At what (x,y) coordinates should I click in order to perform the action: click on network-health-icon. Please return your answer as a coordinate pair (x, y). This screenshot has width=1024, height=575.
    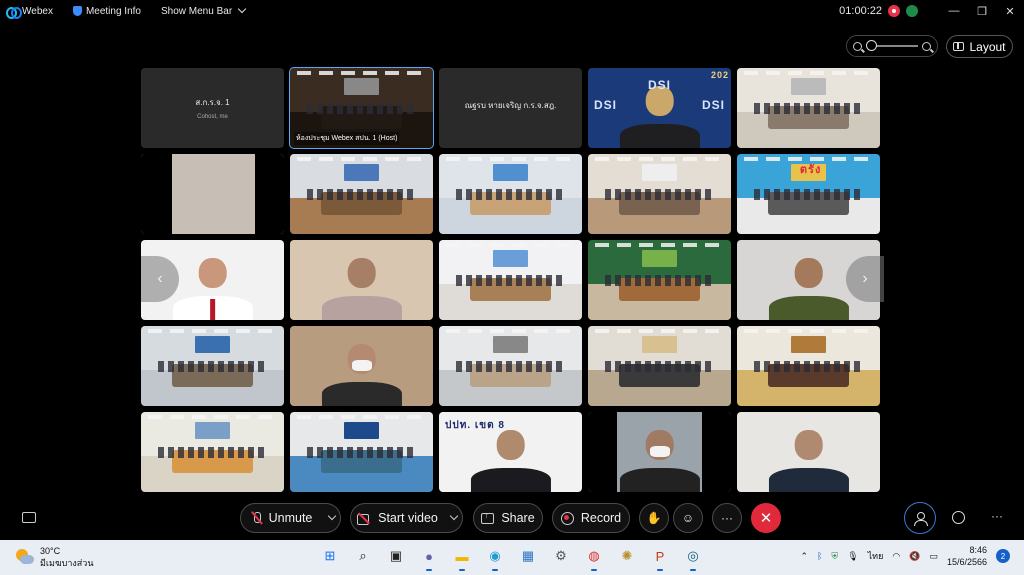
    Looking at the image, I should click on (912, 11).